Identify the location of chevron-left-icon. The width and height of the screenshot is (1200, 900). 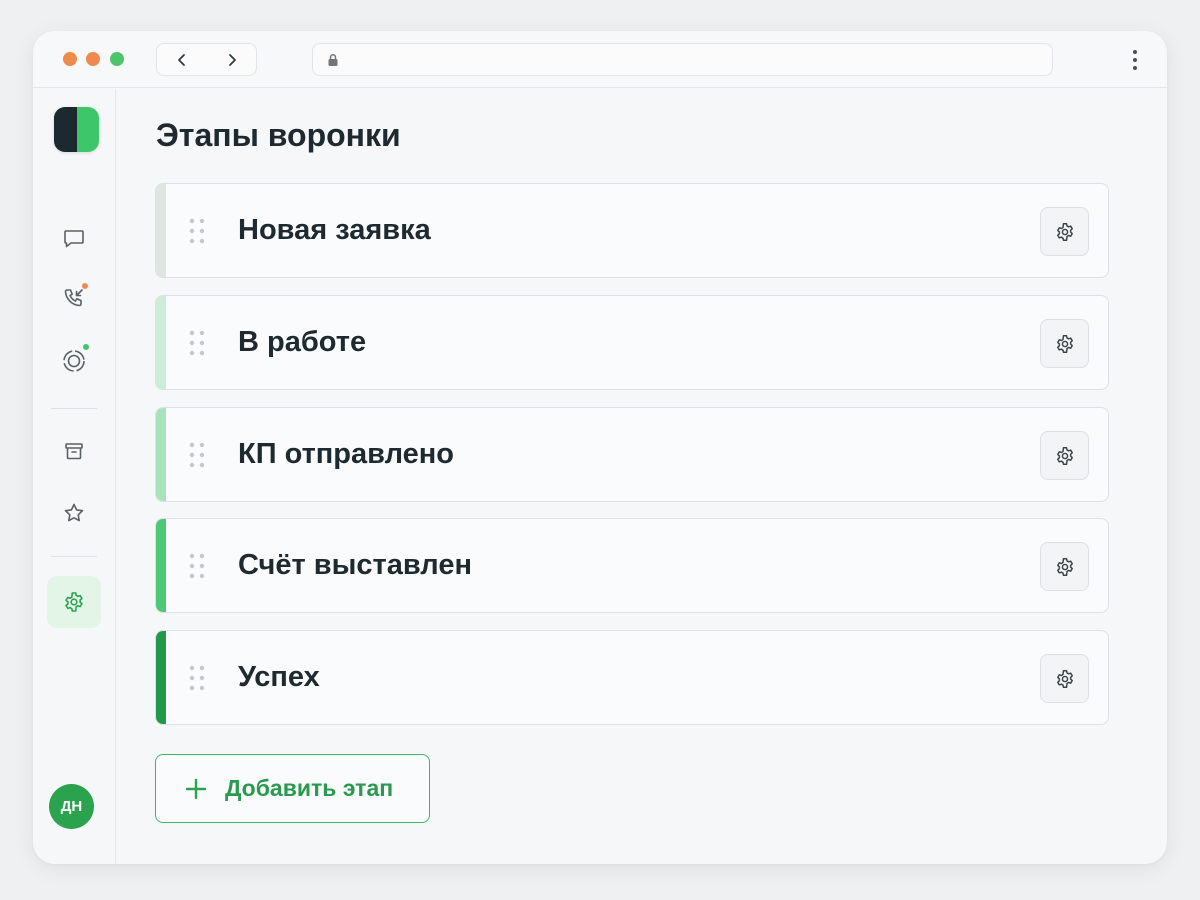
(181, 59).